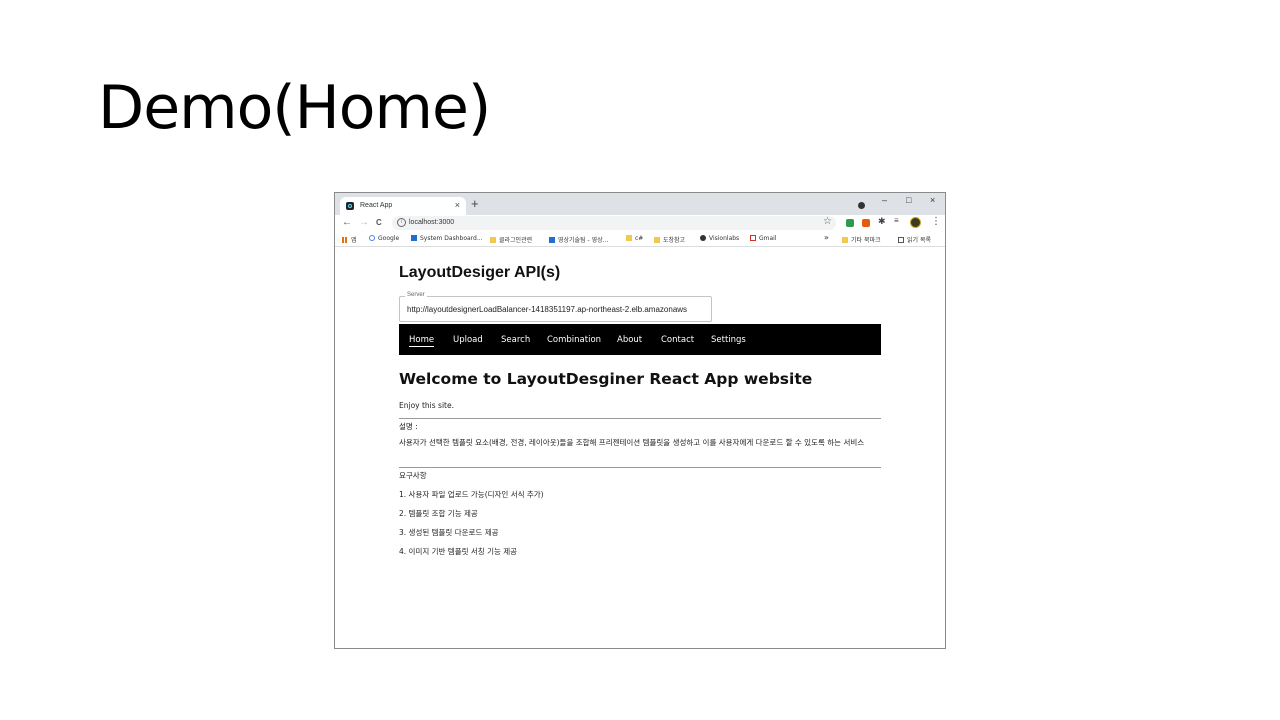 The width and height of the screenshot is (1280, 720). I want to click on new-tab-button: +, so click(475, 204).